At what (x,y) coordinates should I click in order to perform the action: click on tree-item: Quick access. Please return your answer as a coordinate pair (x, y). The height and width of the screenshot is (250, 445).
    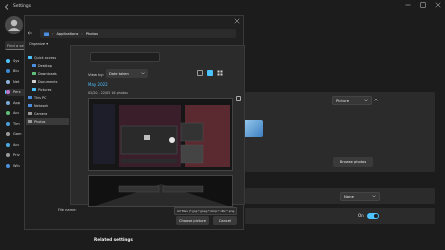
    Looking at the image, I should click on (47, 57).